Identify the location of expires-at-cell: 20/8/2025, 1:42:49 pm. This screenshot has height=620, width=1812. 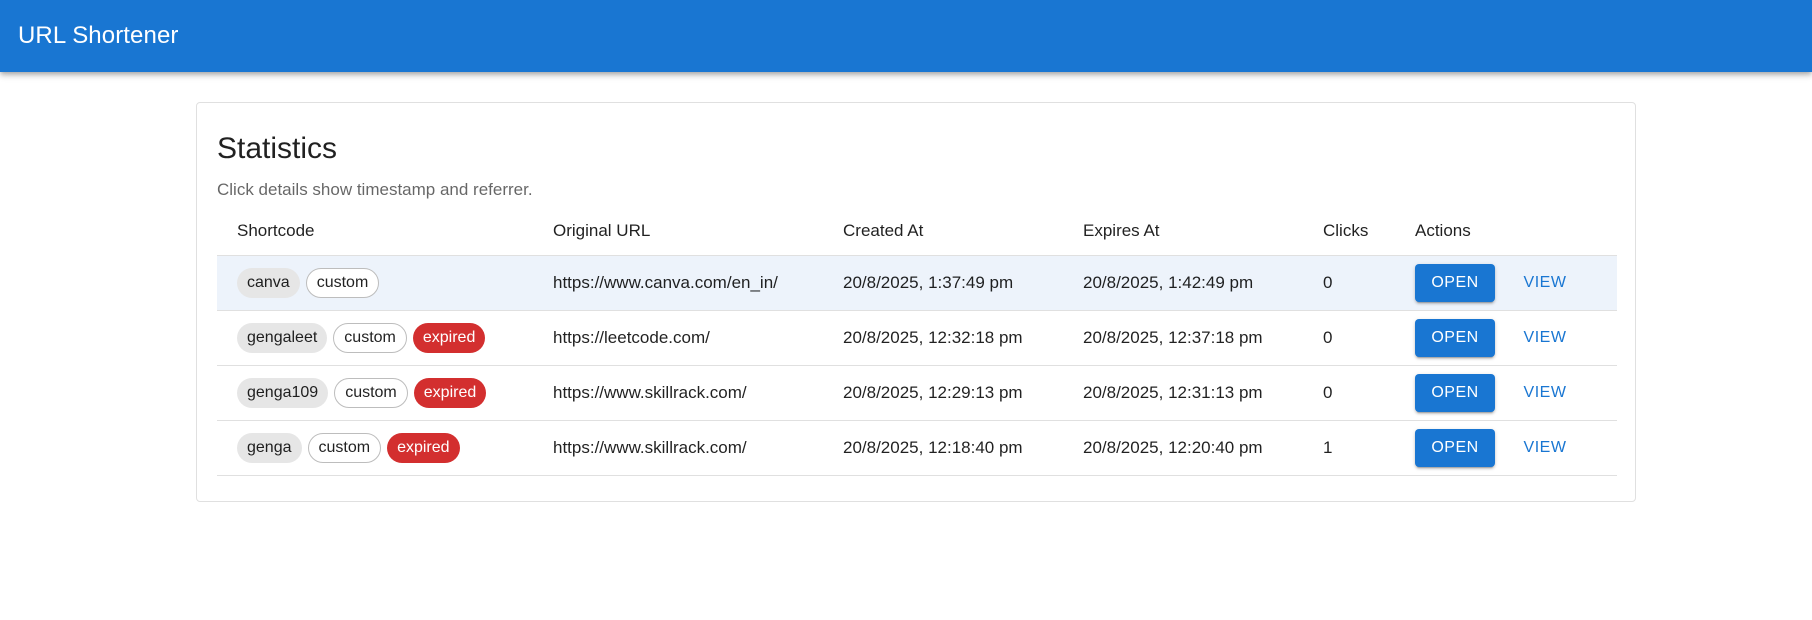
(1183, 283).